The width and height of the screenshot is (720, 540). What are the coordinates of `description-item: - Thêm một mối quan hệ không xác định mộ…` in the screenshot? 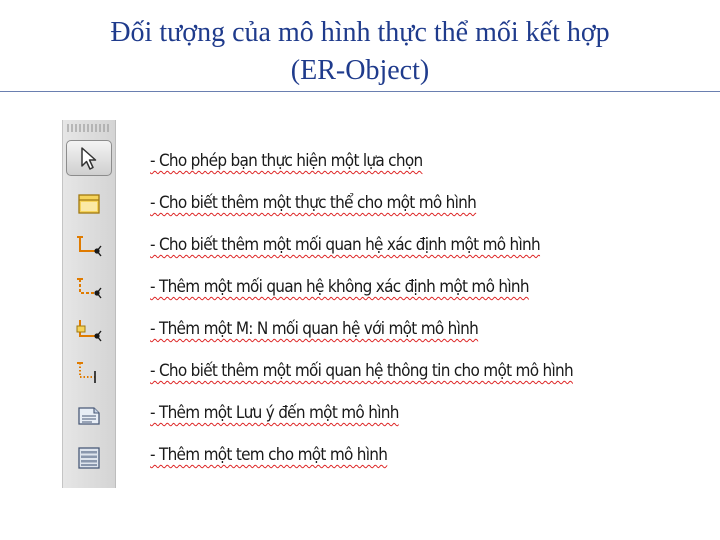 It's located at (340, 287).